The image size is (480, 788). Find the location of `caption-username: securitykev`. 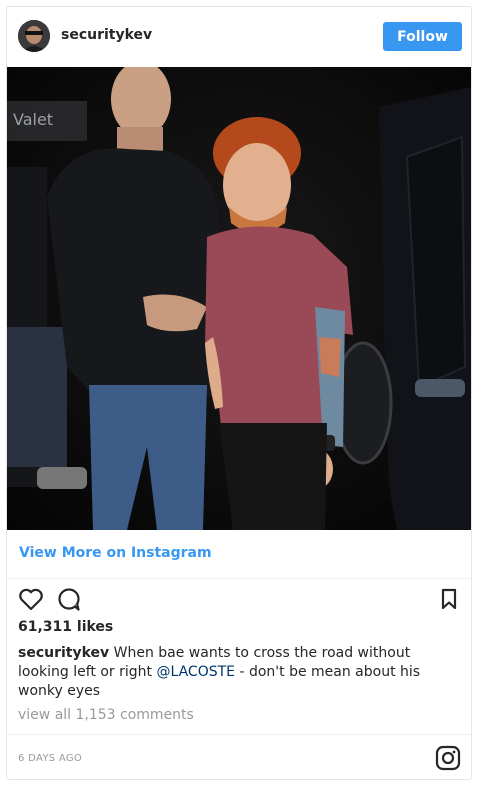

caption-username: securitykev is located at coordinates (63, 653).